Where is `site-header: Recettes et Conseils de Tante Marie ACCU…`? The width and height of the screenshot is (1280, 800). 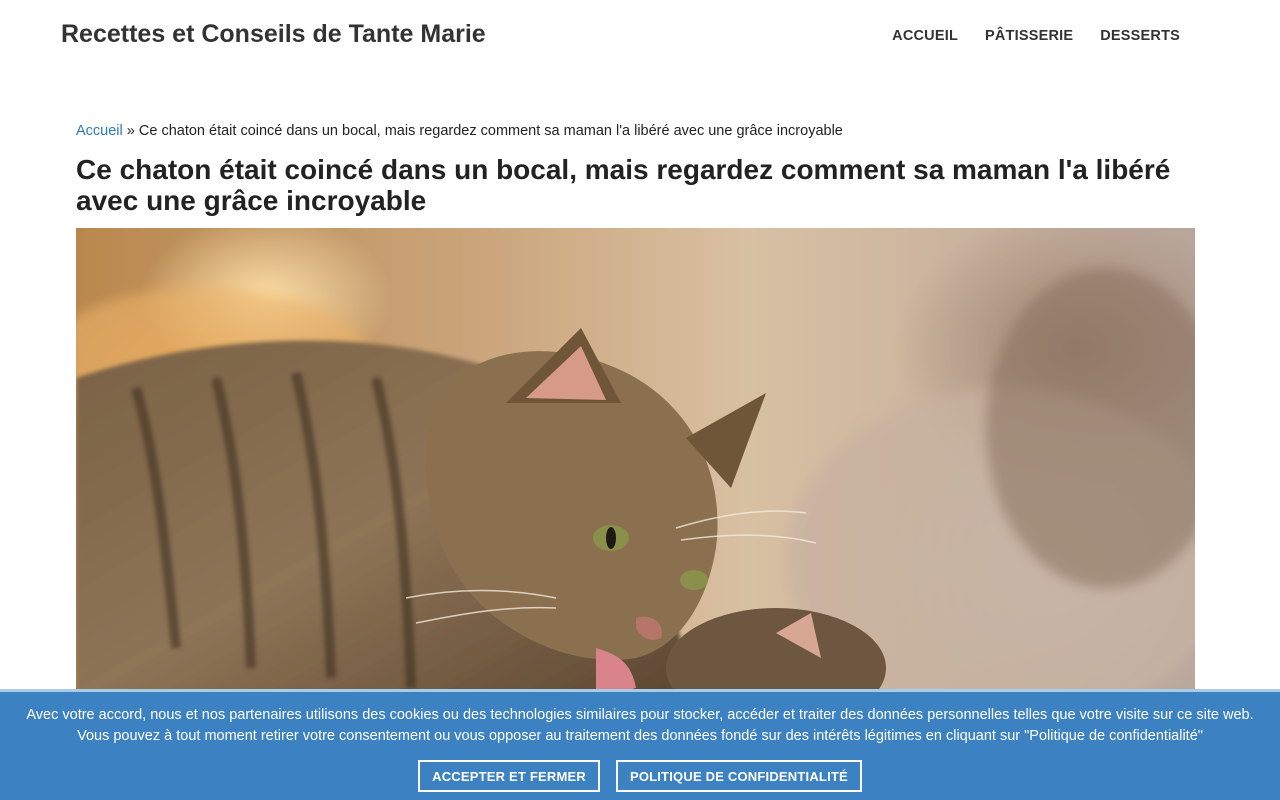 site-header: Recettes et Conseils de Tante Marie ACCU… is located at coordinates (640, 36).